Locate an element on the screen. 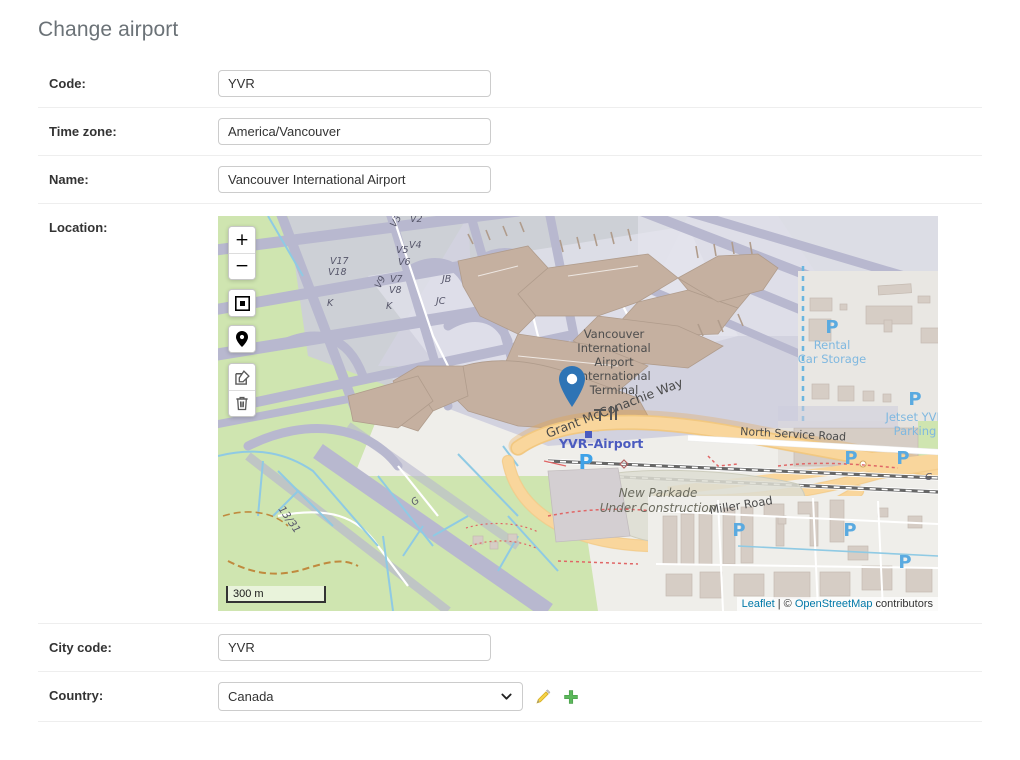 This screenshot has width=1020, height=760. location-marker is located at coordinates (572, 386).